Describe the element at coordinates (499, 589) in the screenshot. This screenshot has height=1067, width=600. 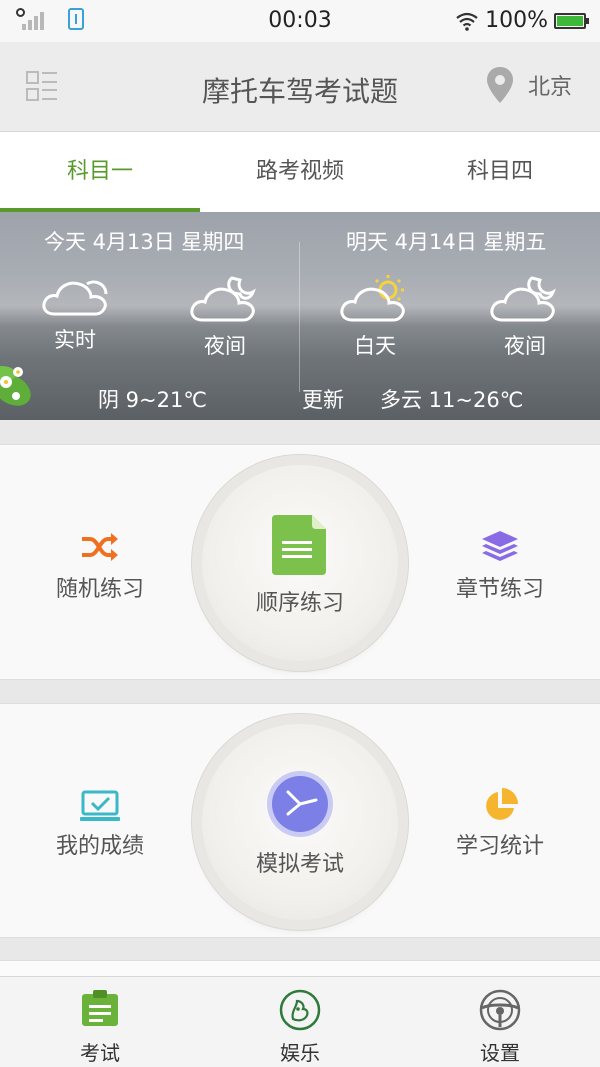
I see `chapter-practice-label: 章节练习` at that location.